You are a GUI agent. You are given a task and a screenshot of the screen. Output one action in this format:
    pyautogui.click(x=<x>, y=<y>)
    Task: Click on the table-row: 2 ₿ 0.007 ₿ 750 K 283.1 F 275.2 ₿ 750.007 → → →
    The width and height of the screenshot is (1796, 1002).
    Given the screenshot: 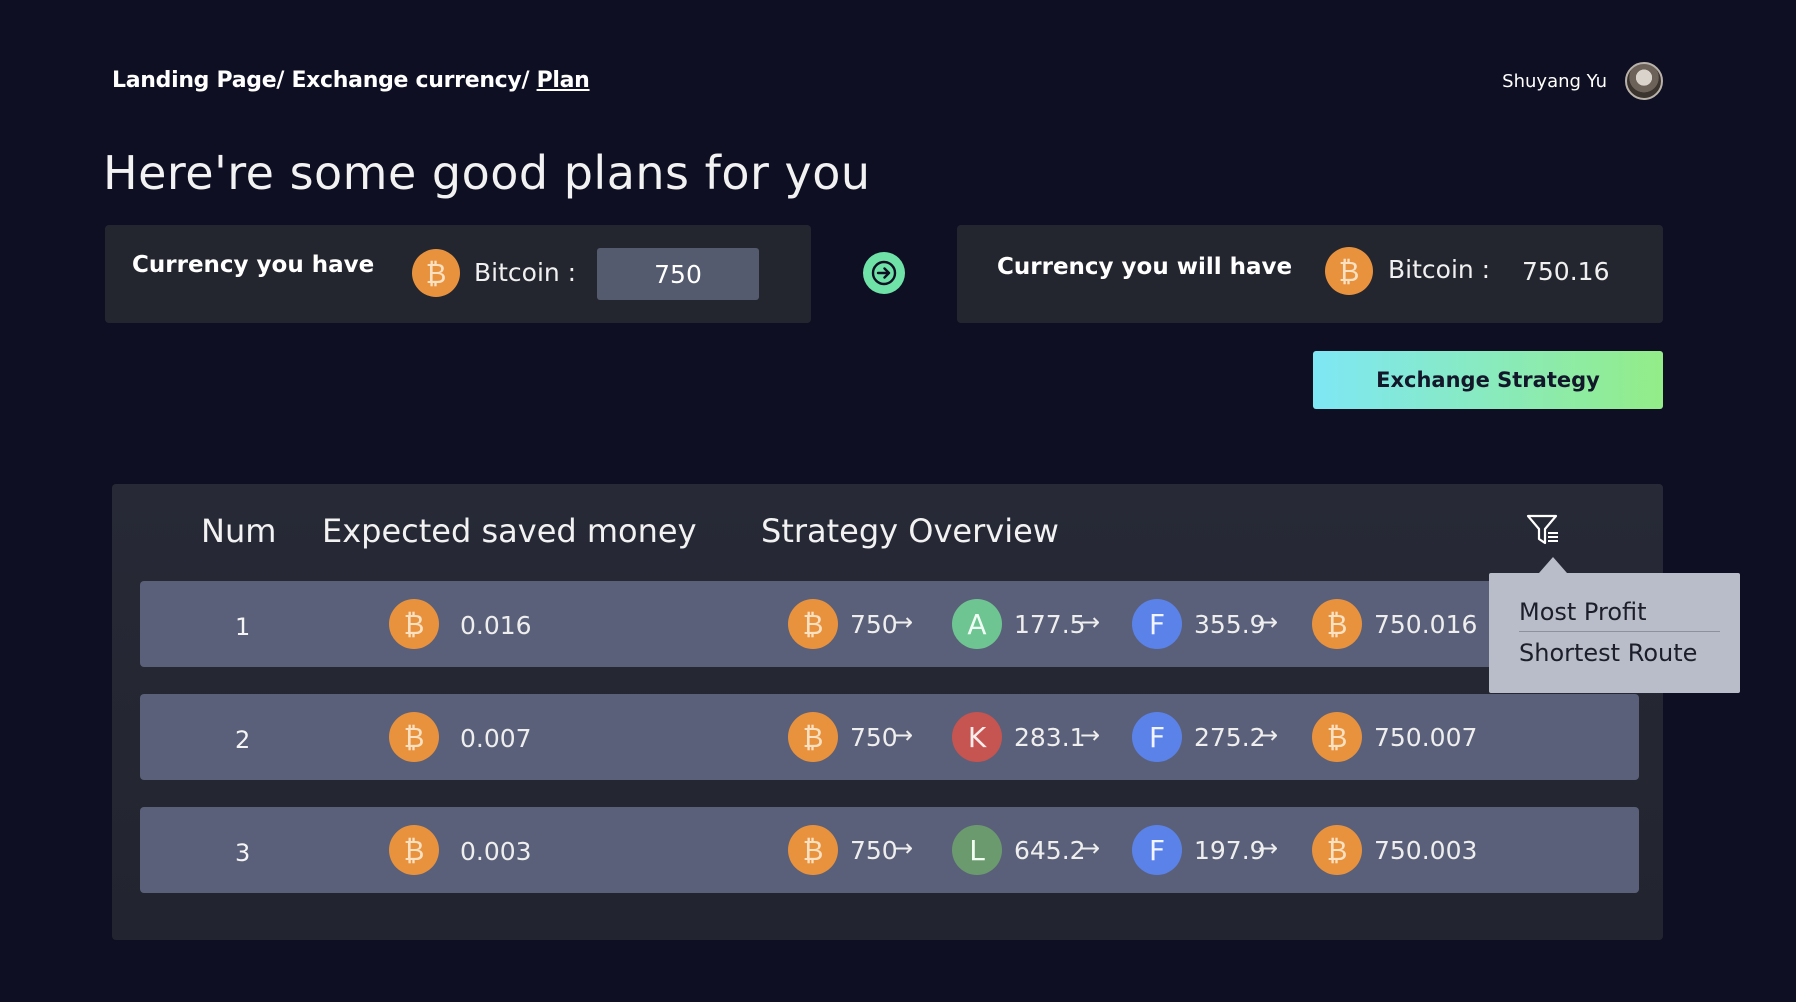 What is the action you would take?
    pyautogui.click(x=889, y=737)
    